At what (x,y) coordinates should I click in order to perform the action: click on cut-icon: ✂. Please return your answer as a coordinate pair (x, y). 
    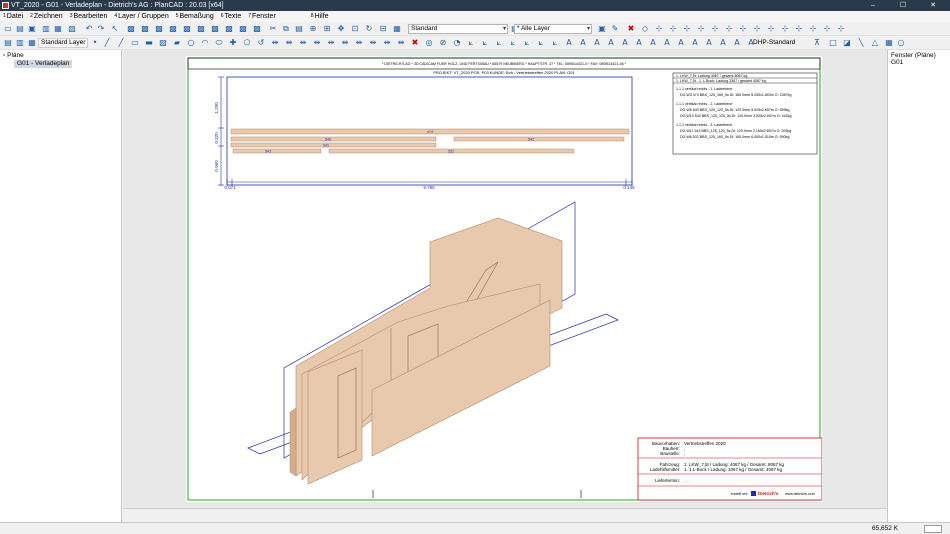
    Looking at the image, I should click on (273, 29).